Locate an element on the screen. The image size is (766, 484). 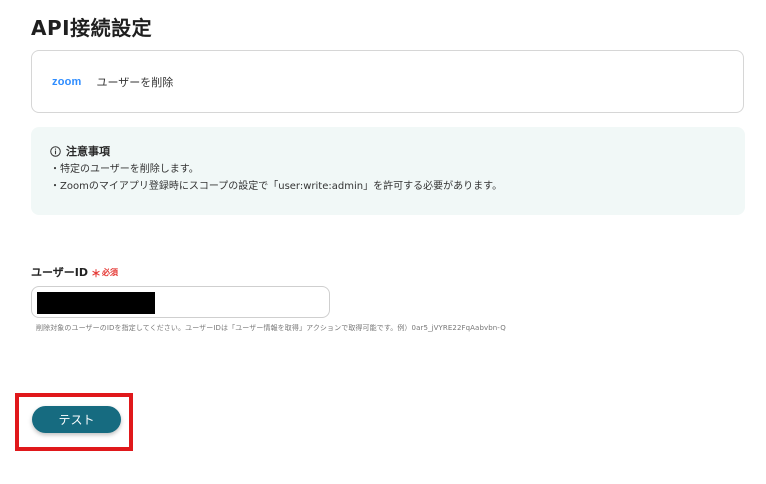
action-label: ユーザーを削除 is located at coordinates (135, 82).